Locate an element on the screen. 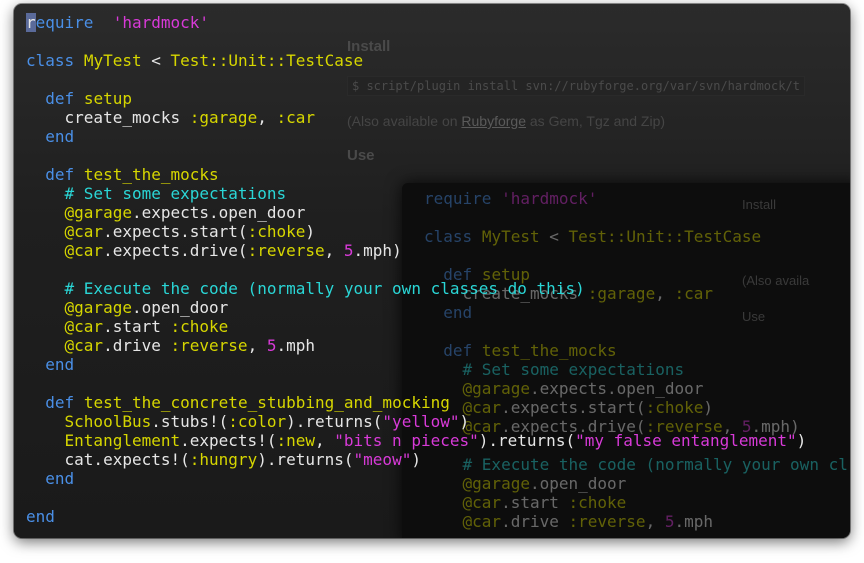 Image resolution: width=864 pixels, height=563 pixels. code-token: .open_door is located at coordinates (180, 307).